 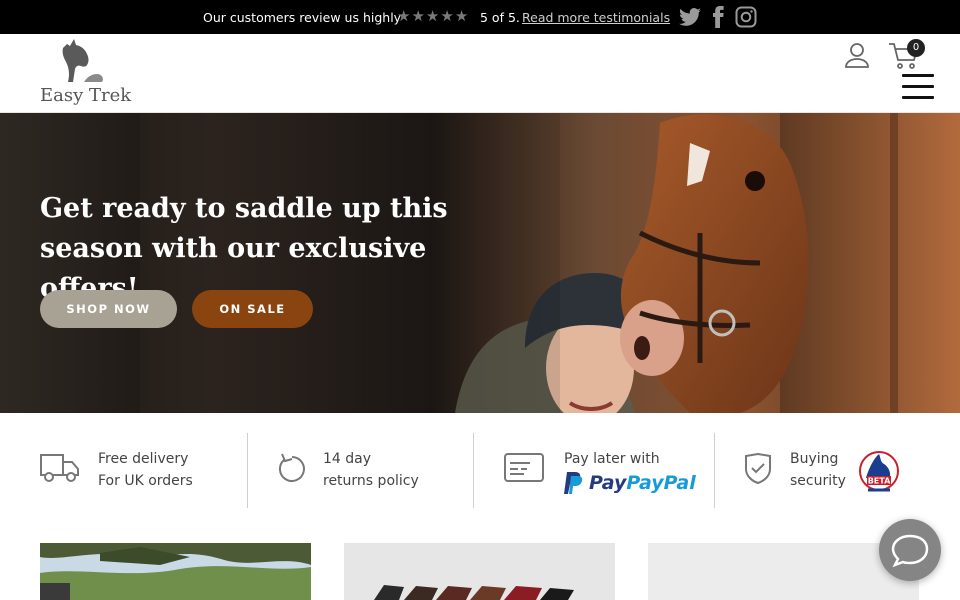 I want to click on credit-card-icon, so click(x=524, y=467).